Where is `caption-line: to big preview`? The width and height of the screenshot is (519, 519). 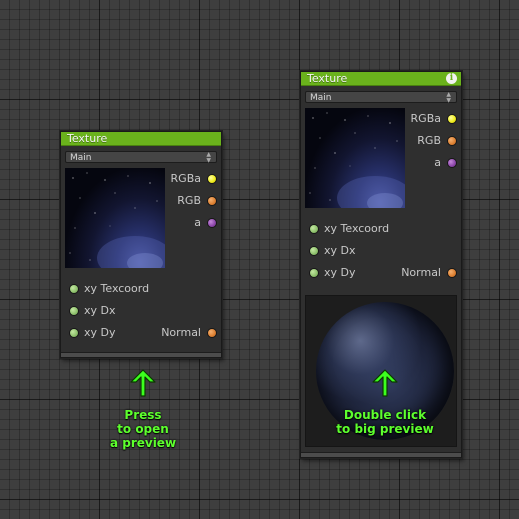
caption-line: to big preview is located at coordinates (385, 429).